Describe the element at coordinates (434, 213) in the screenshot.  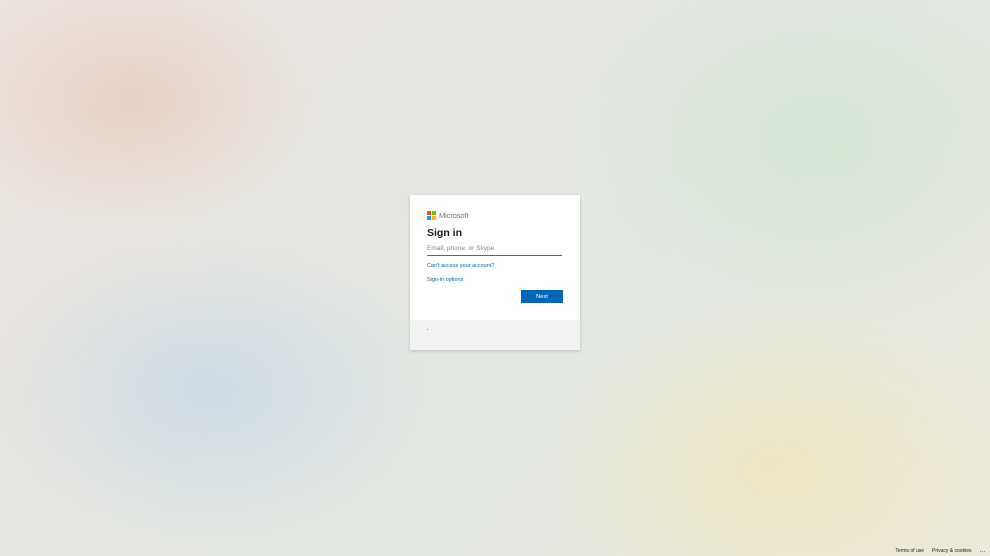
I see `logo-square-green` at that location.